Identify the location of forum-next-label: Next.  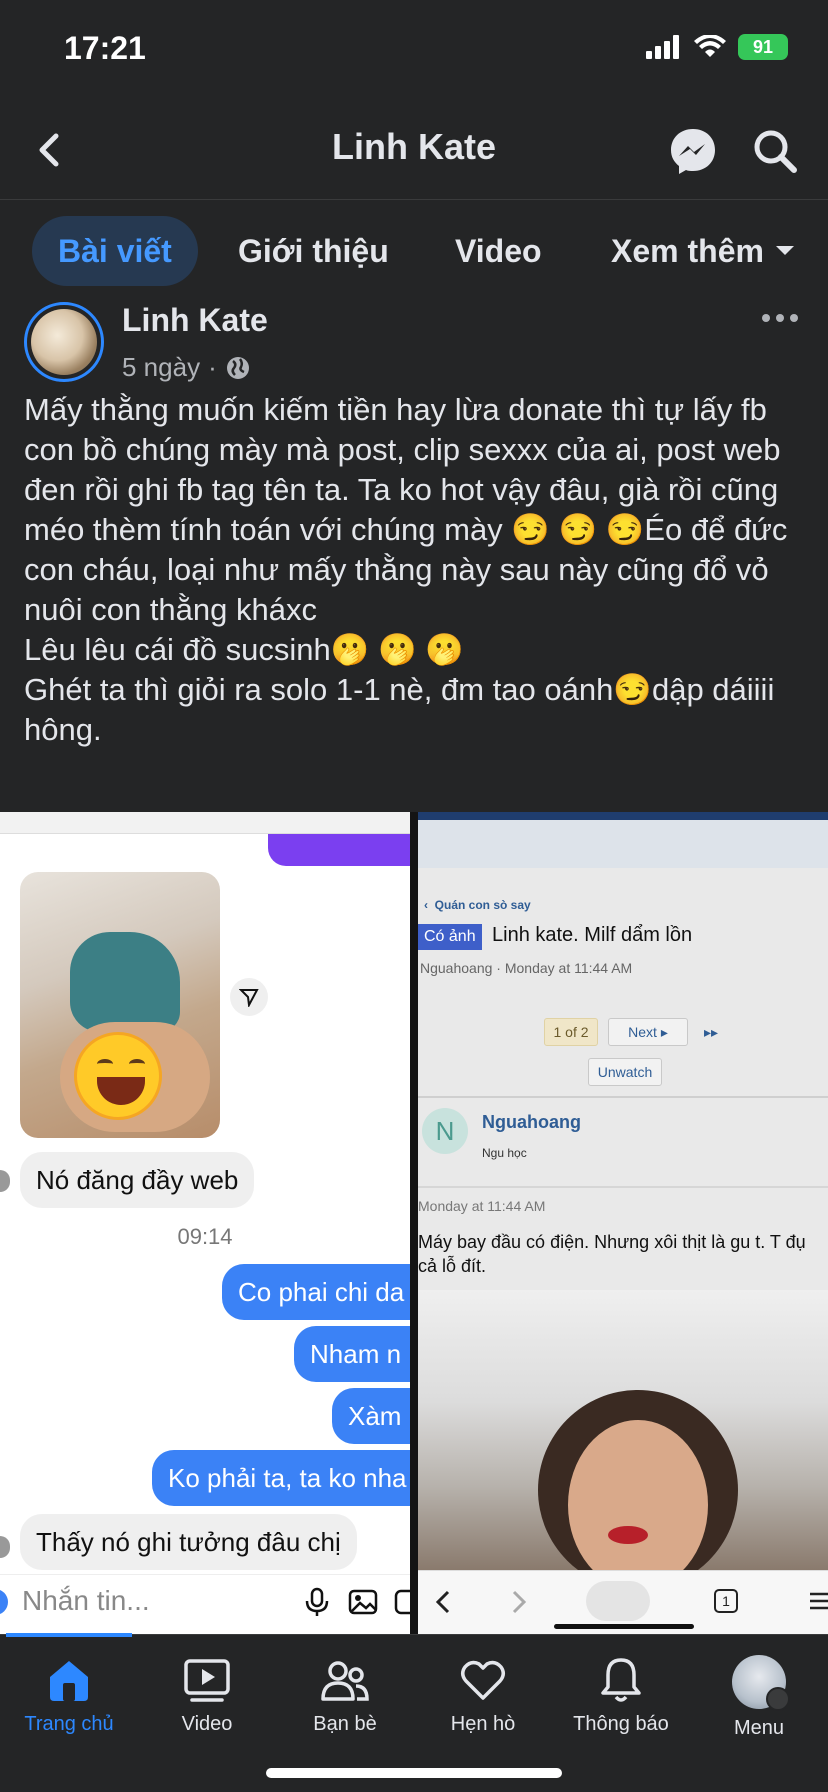
(642, 1032).